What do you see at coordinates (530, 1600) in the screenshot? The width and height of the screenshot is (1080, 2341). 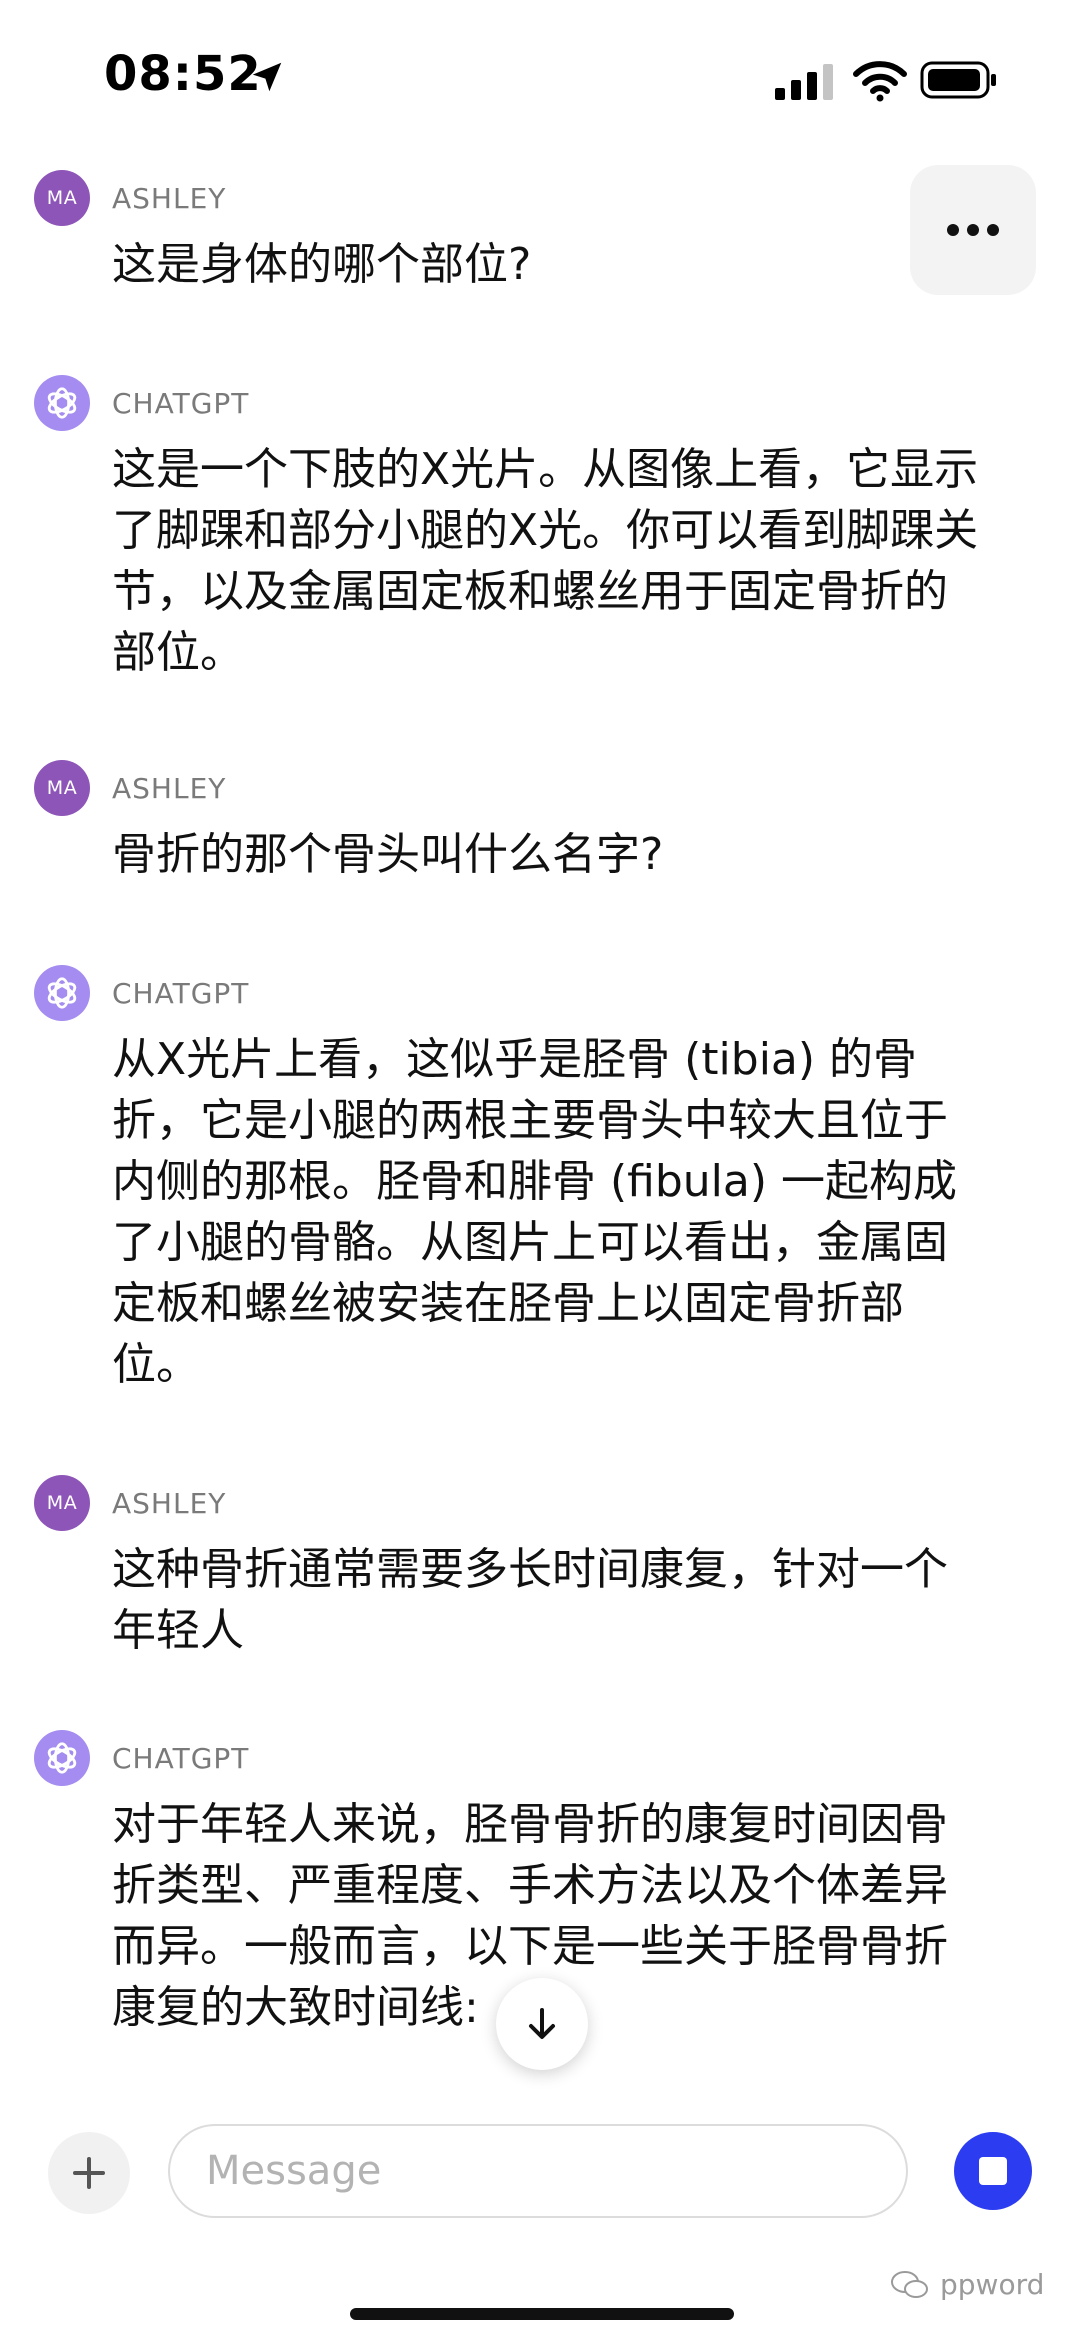 I see `message-text: 这种骨折通常需要多长时间康复，针对一个年轻人` at bounding box center [530, 1600].